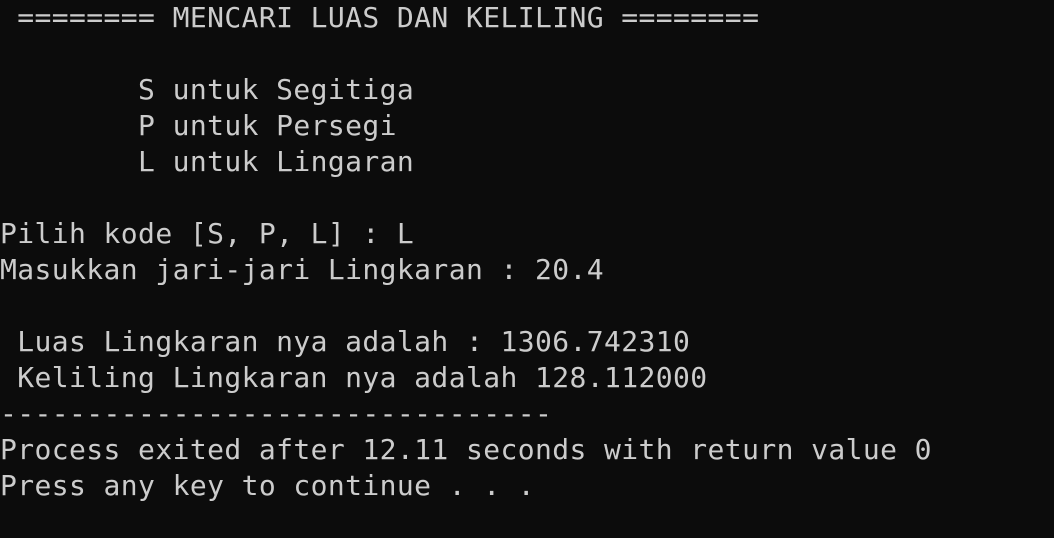  What do you see at coordinates (207, 233) in the screenshot?
I see `code-prompt: Pilih kode [S, P, L] : L` at bounding box center [207, 233].